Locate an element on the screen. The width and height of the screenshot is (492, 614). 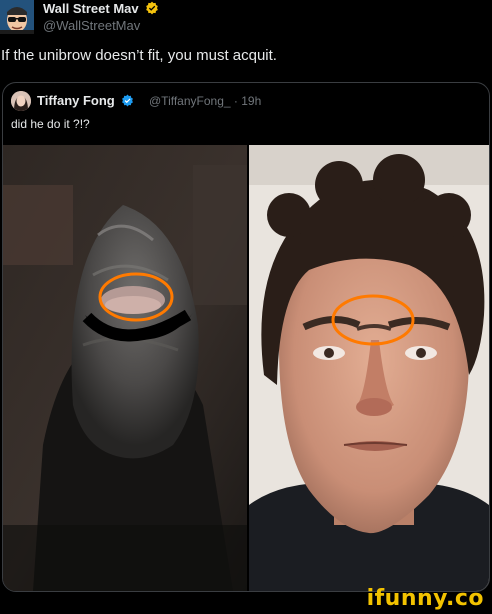
author-avatar is located at coordinates (17, 17).